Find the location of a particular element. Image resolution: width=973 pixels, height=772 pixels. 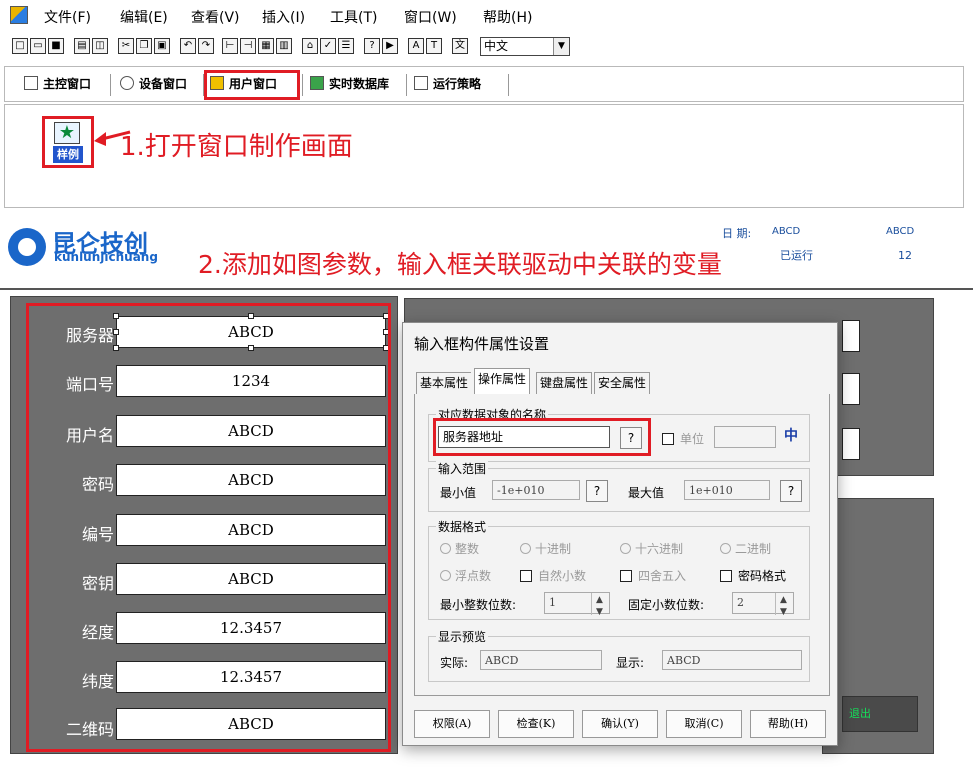

fixed-decimal-label: 固定小数位数: is located at coordinates (666, 605).